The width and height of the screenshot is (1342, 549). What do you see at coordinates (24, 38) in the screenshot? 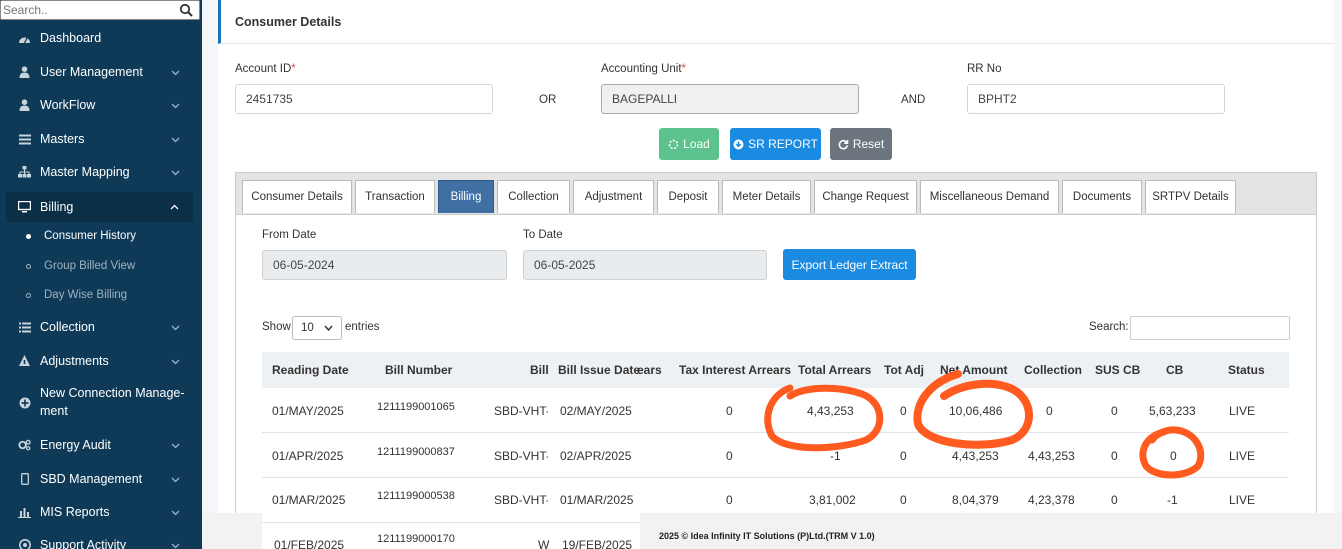
I see `dashboard-icon` at bounding box center [24, 38].